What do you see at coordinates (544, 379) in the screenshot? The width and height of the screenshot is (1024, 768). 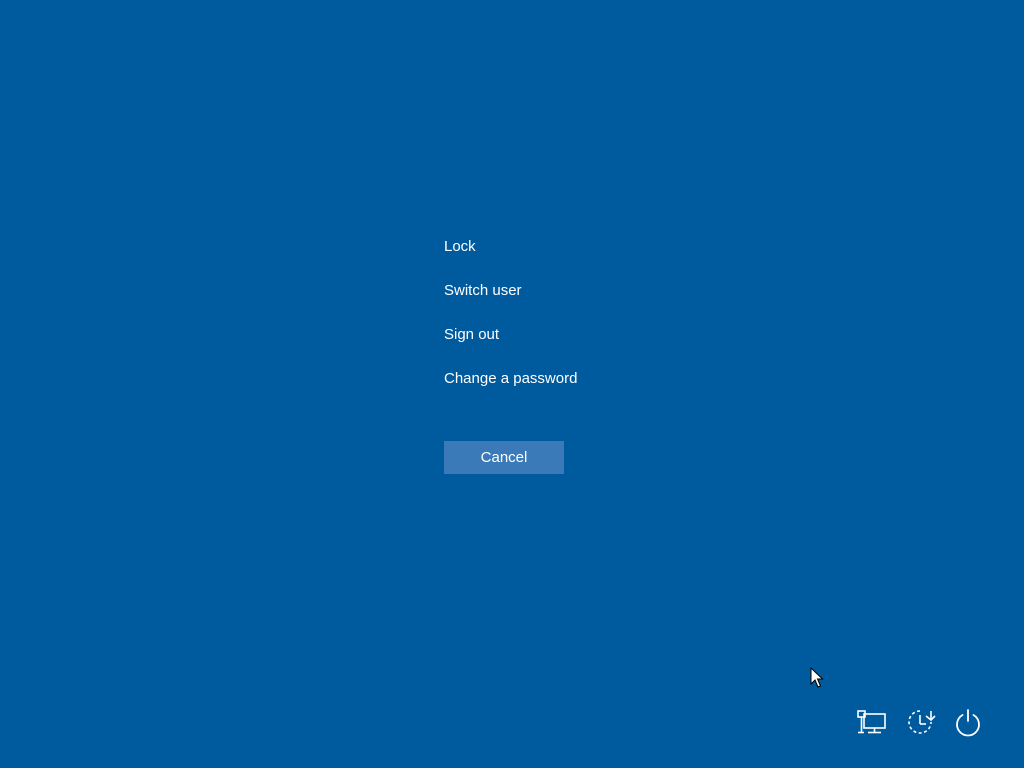 I see `change-password-option: Change a password` at bounding box center [544, 379].